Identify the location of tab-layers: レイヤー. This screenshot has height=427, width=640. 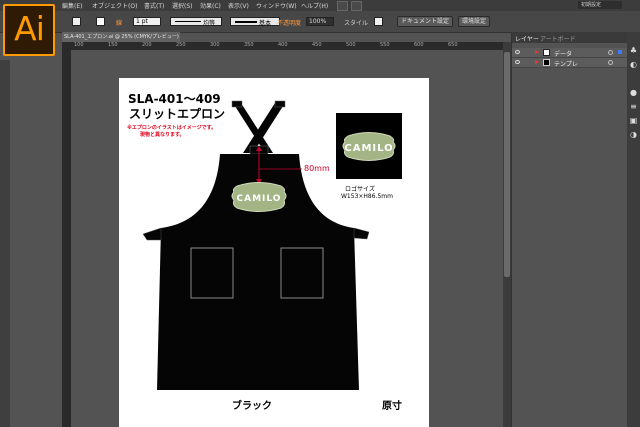
(527, 38).